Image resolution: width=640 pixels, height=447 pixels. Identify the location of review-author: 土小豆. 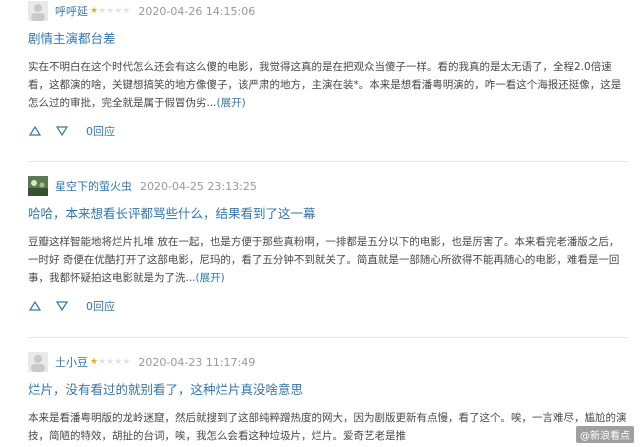
(71, 362).